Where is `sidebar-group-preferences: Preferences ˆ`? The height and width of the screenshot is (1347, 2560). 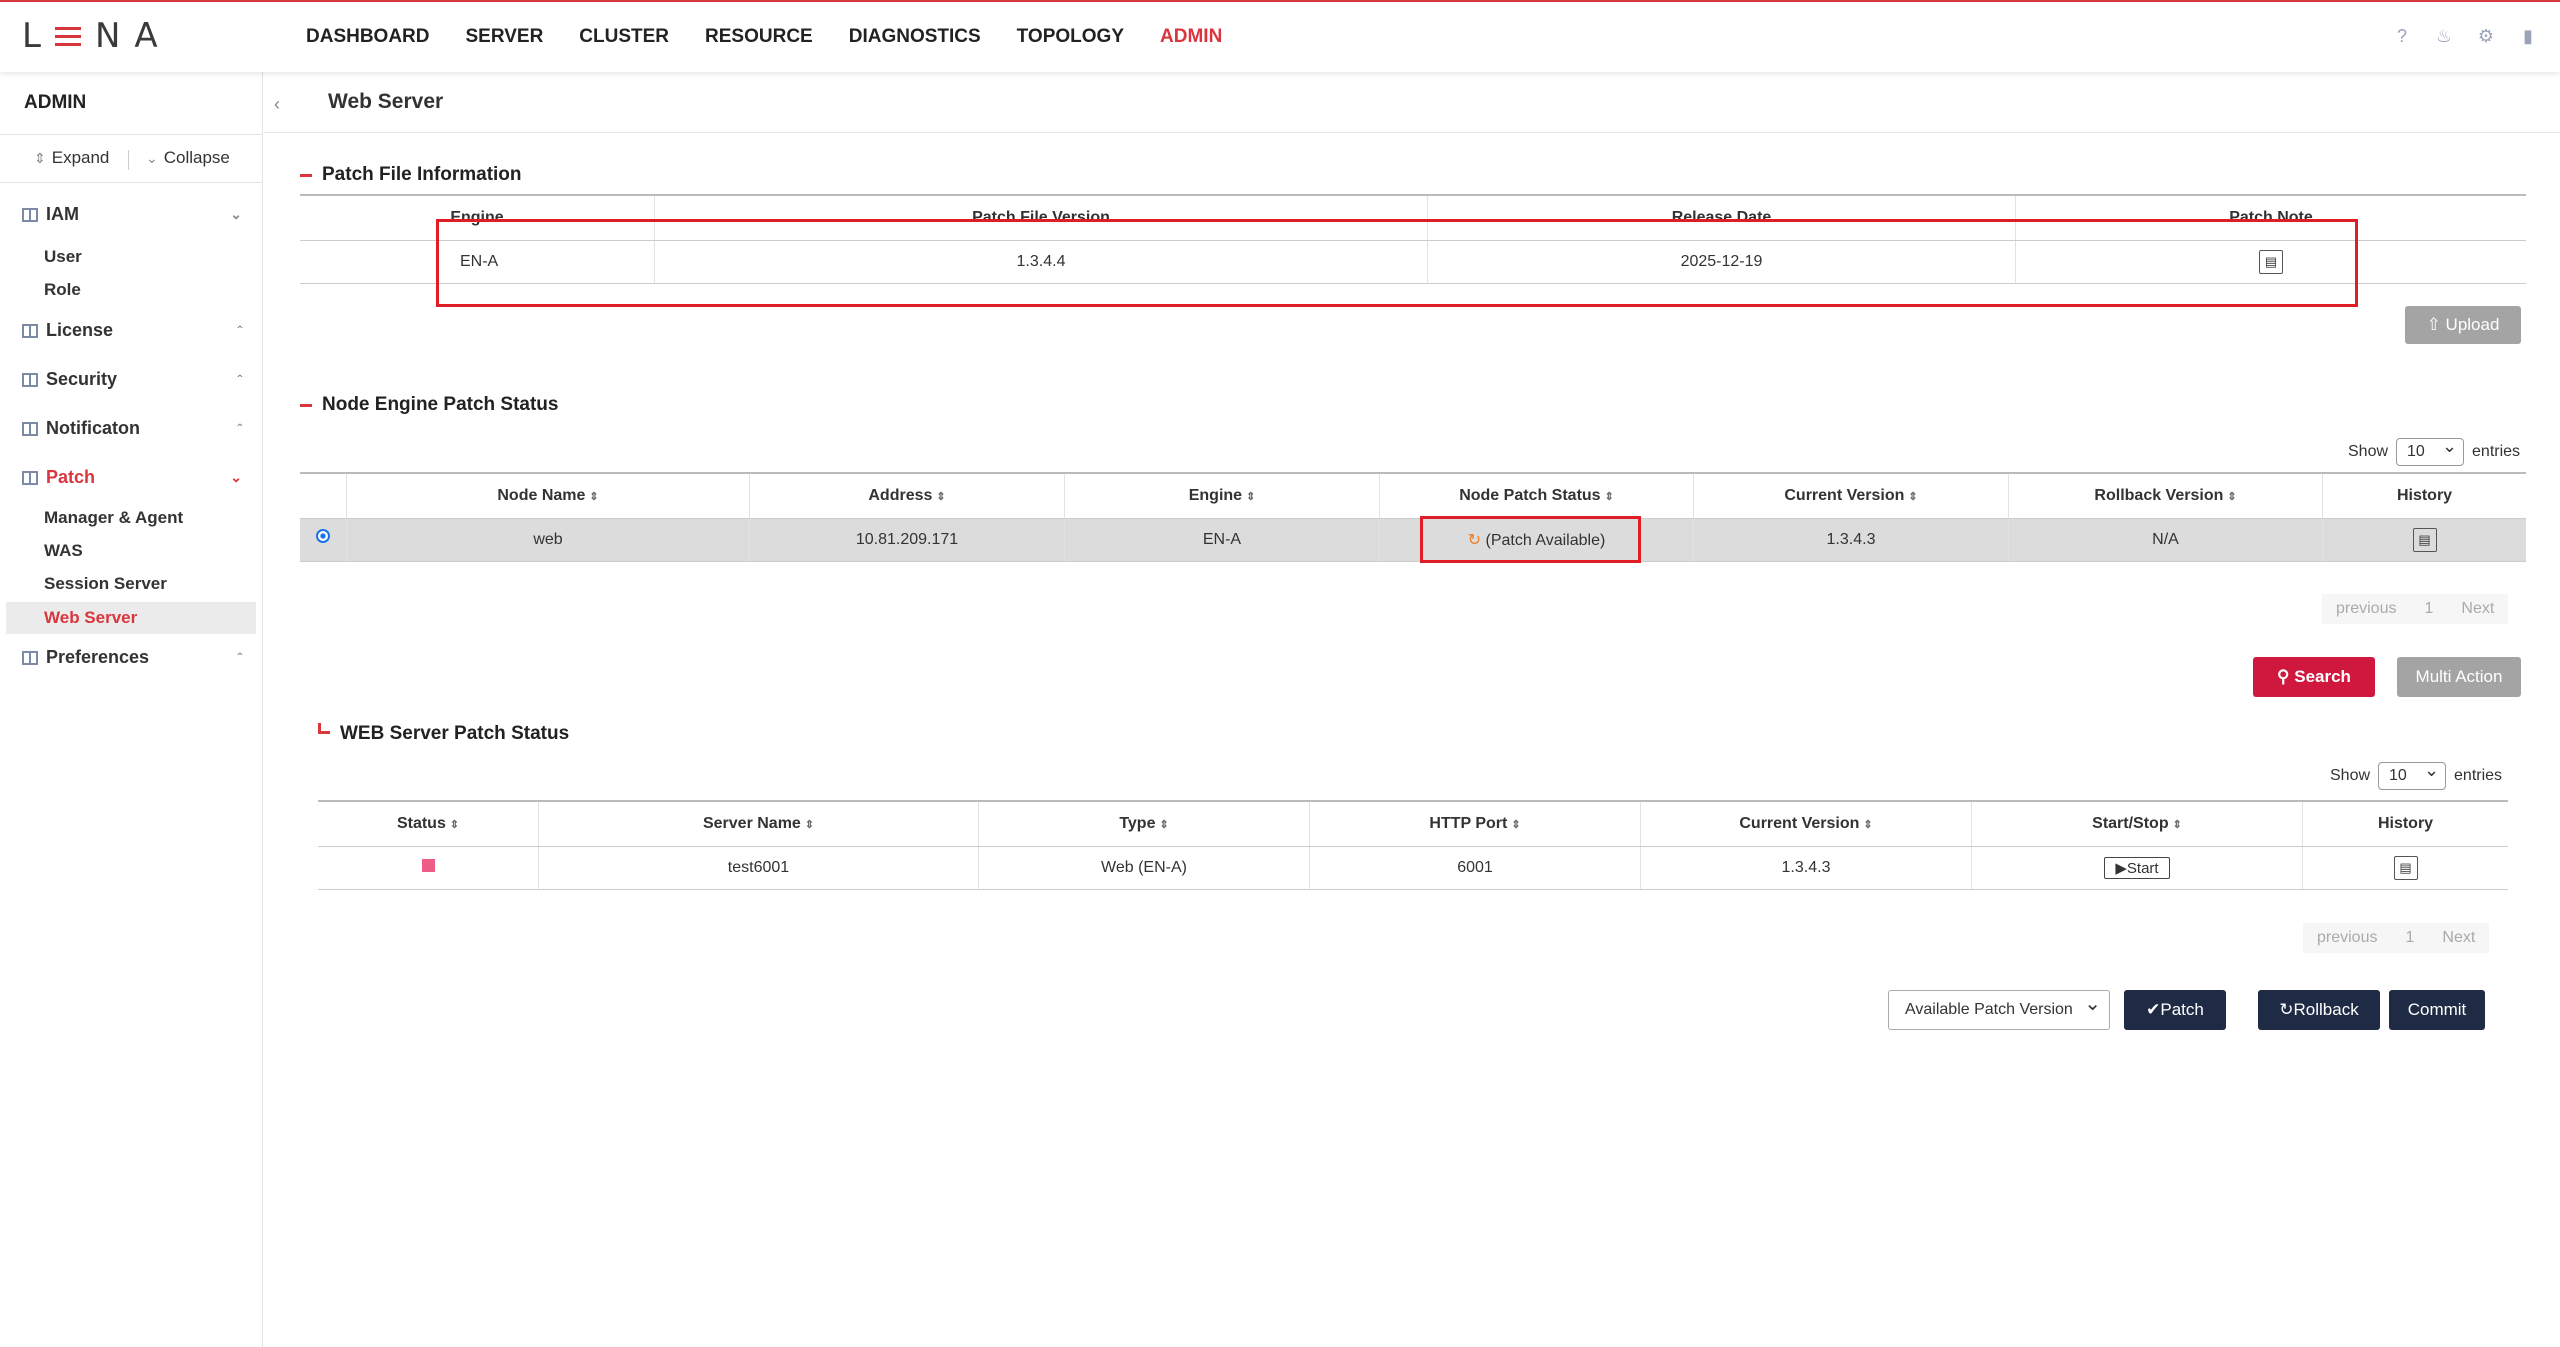
sidebar-group-preferences: Preferences ˆ is located at coordinates (132, 657).